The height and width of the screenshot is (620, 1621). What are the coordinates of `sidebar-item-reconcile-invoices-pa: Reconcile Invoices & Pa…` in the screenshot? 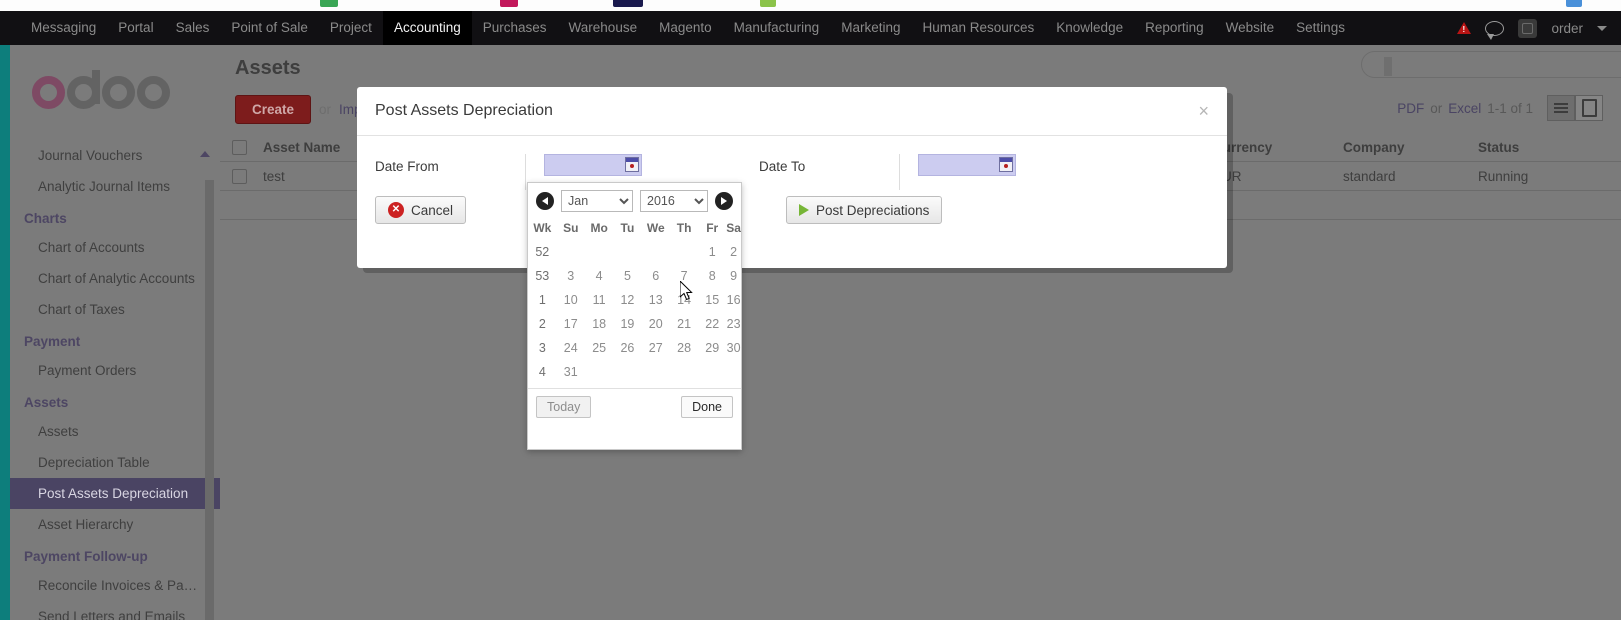 It's located at (115, 585).